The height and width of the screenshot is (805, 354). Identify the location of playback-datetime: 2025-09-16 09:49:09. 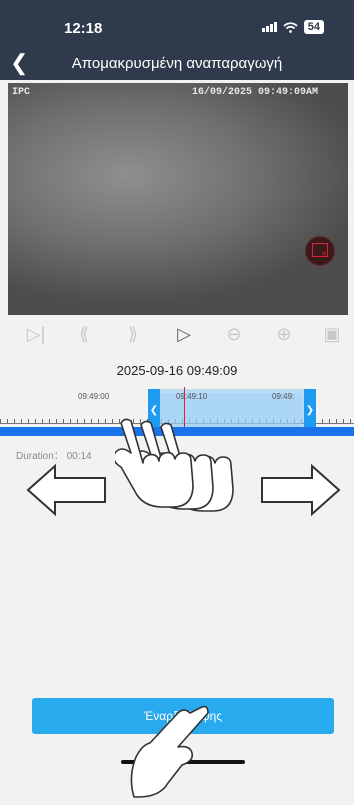
(177, 370).